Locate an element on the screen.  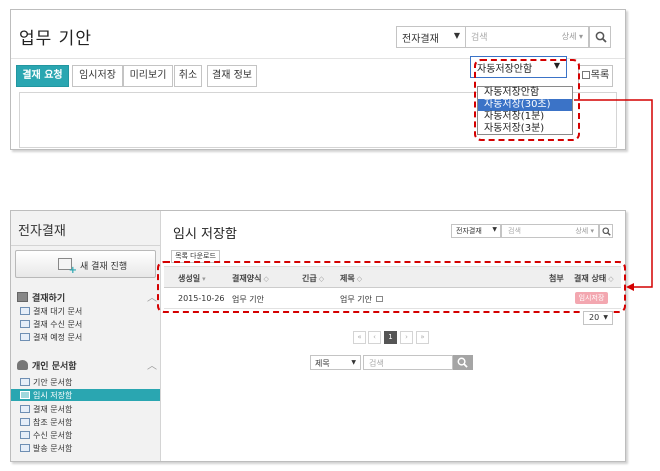
pagination-current-page: 1 is located at coordinates (390, 337).